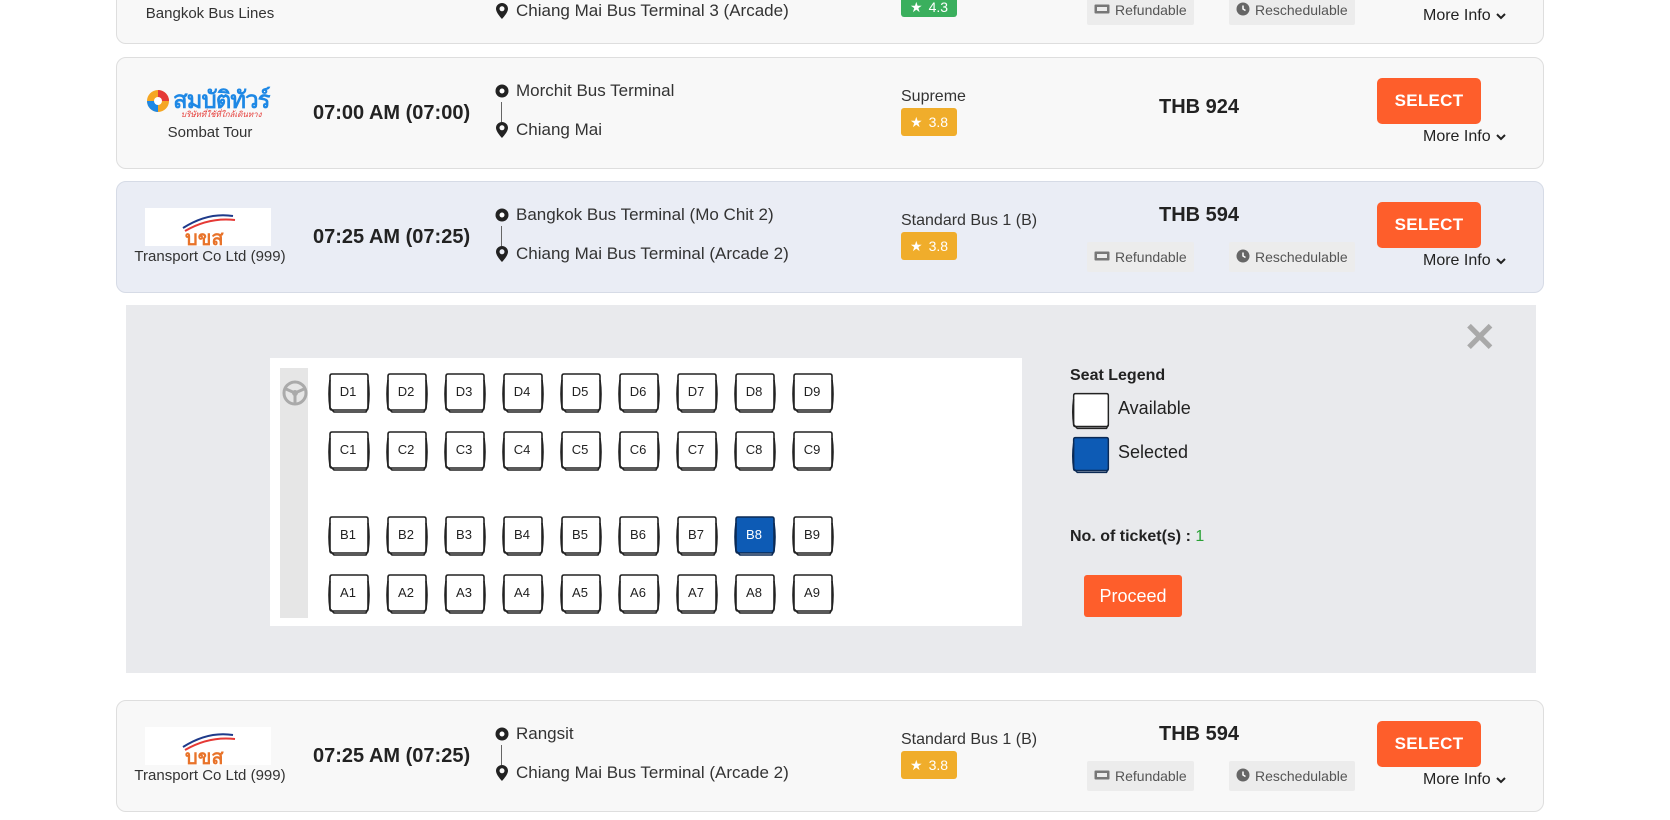  Describe the element at coordinates (465, 536) in the screenshot. I see `seat-b3: B3` at that location.